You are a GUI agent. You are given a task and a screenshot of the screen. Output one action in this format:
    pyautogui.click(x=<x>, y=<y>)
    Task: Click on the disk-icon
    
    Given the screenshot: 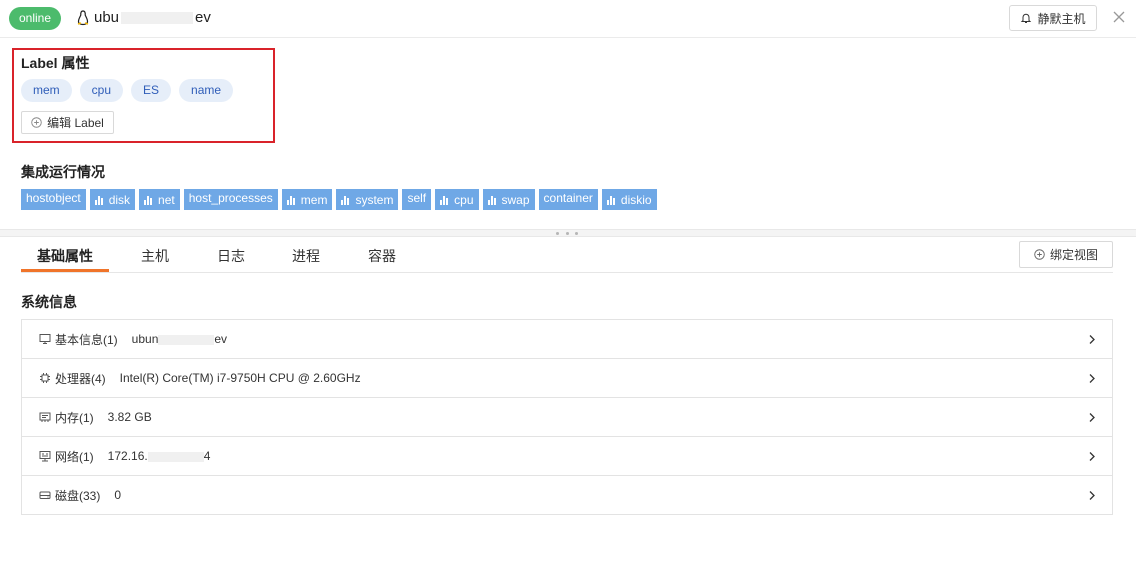 What is the action you would take?
    pyautogui.click(x=45, y=495)
    